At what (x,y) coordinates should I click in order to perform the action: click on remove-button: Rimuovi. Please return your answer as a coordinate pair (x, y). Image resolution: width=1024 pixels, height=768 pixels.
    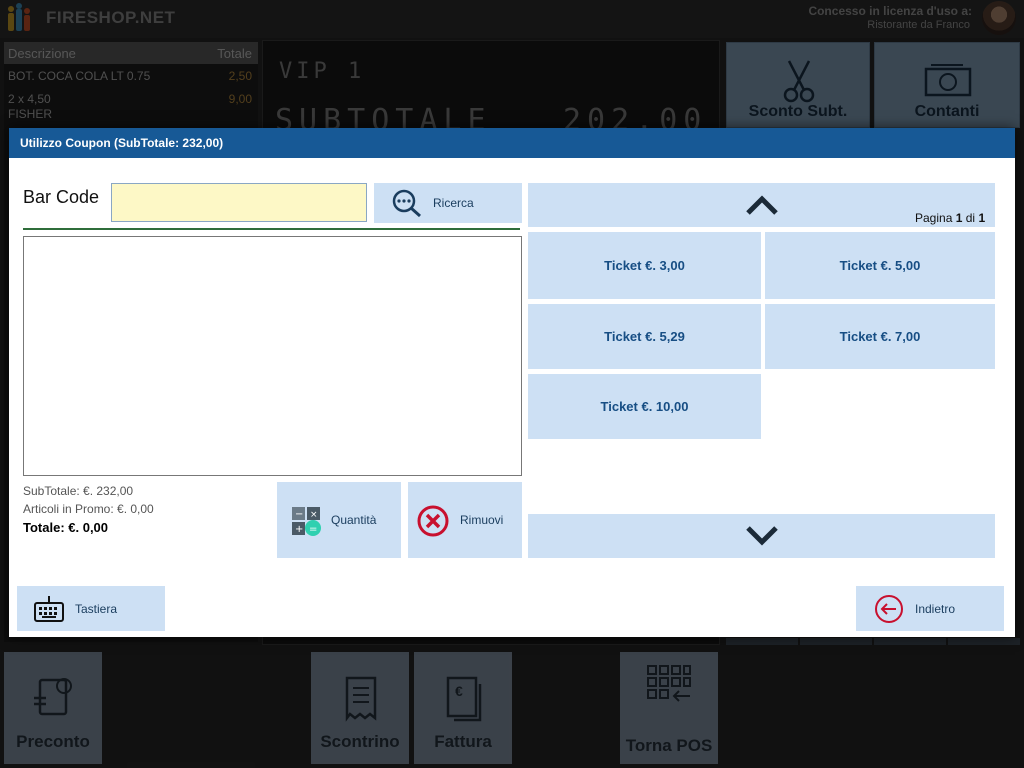
    Looking at the image, I should click on (465, 520).